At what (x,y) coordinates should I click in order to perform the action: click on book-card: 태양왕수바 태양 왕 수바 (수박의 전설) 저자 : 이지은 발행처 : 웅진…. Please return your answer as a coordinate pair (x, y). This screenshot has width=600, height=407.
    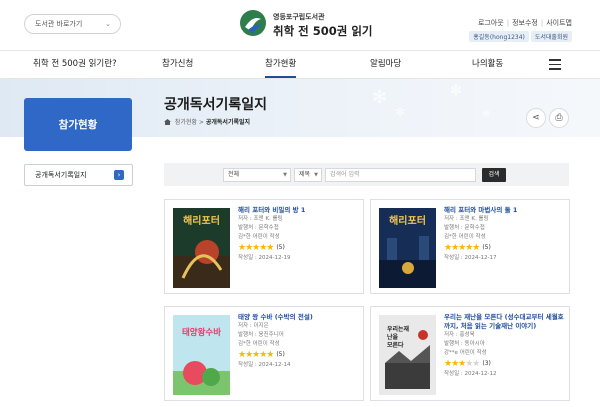
    Looking at the image, I should click on (264, 353).